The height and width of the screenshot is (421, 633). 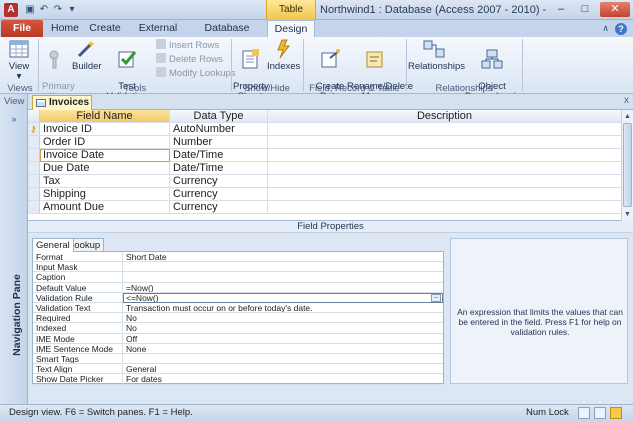 I want to click on property-row: Show Date Picker For dates, so click(x=238, y=379).